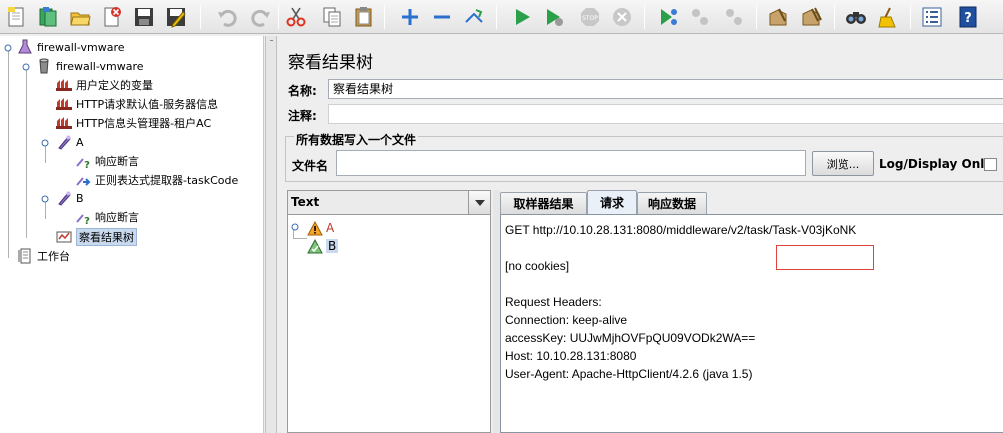 Image resolution: width=1003 pixels, height=433 pixels. I want to click on tree-node-workbench: 工作台, so click(43, 256).